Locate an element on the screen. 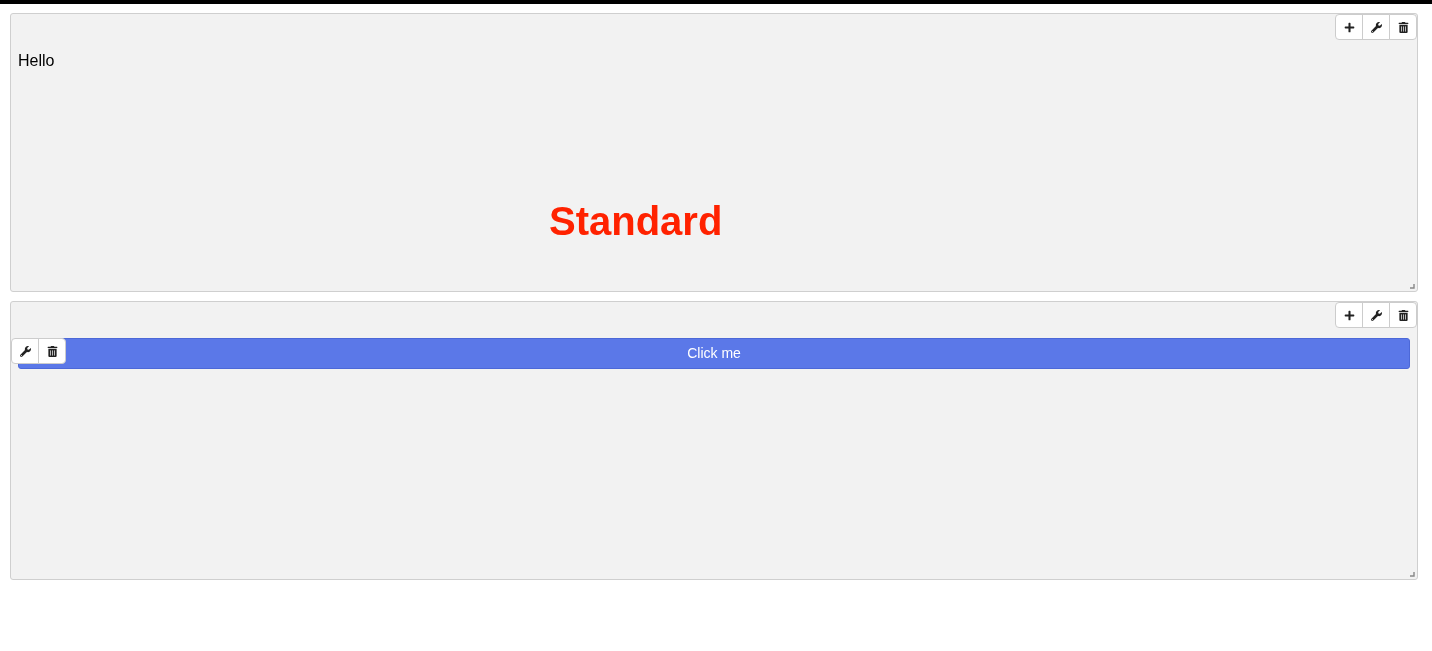 This screenshot has height=651, width=1432. heading-text: Standard is located at coordinates (636, 221).